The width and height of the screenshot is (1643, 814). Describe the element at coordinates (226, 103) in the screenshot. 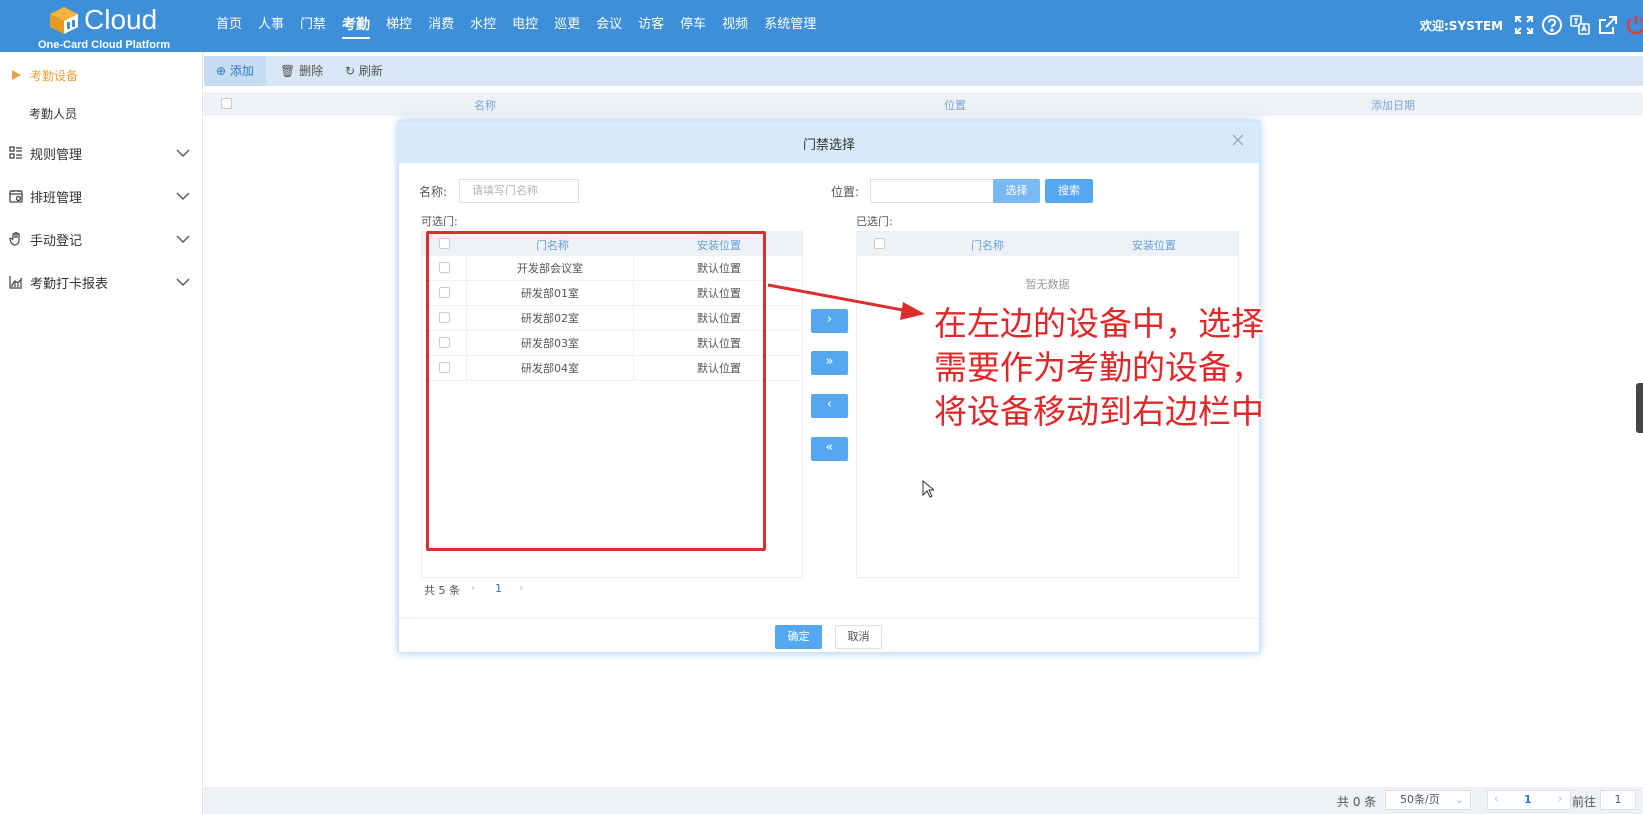

I see `select-all-checkbox` at that location.